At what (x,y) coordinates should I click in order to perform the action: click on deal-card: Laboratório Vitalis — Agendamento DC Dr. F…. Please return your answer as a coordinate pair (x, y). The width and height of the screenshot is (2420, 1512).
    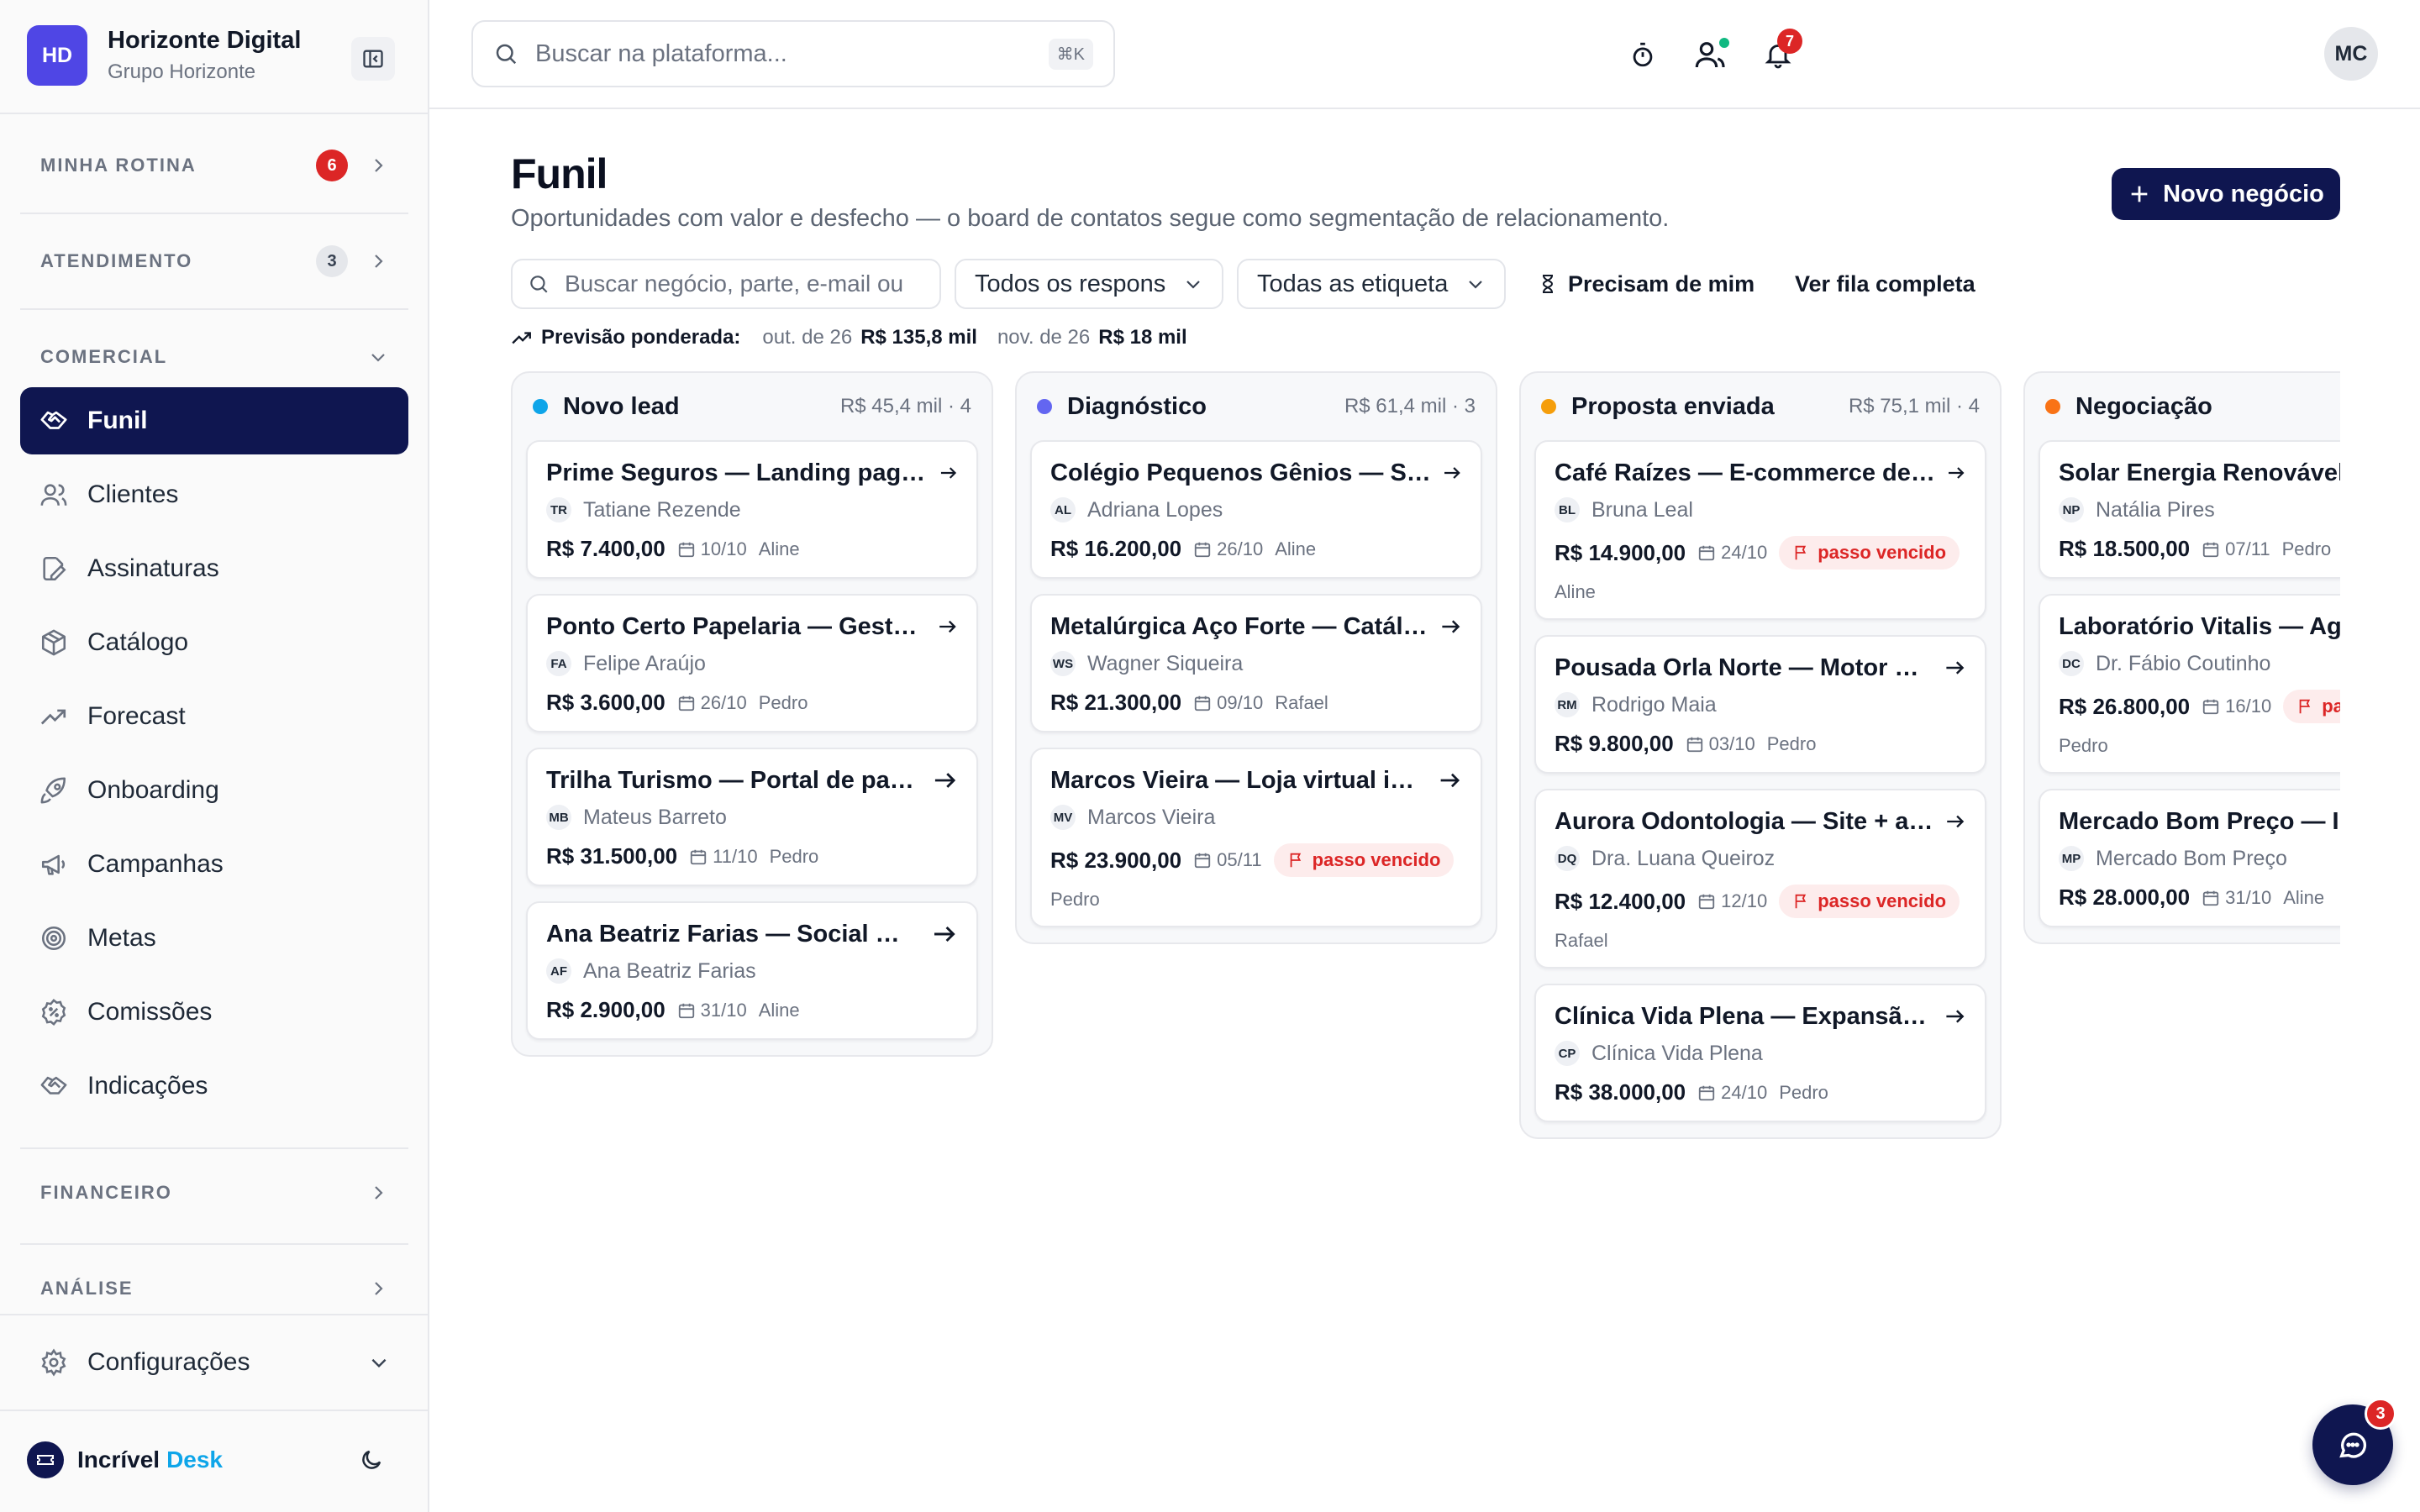
    Looking at the image, I should click on (2189, 684).